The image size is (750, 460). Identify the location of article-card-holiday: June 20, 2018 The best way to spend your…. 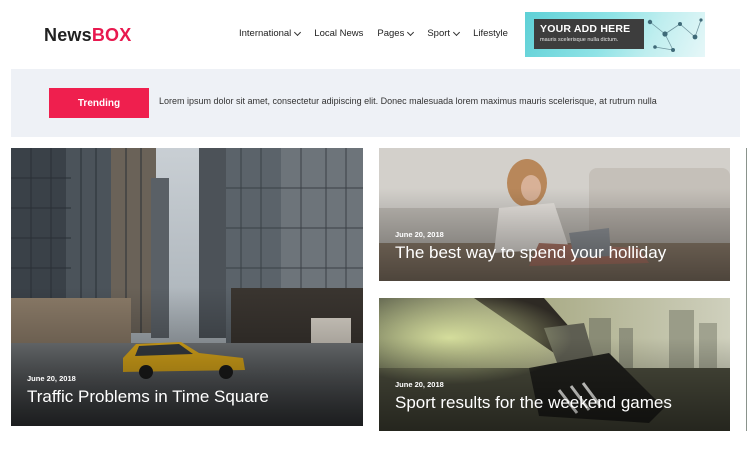
(554, 214).